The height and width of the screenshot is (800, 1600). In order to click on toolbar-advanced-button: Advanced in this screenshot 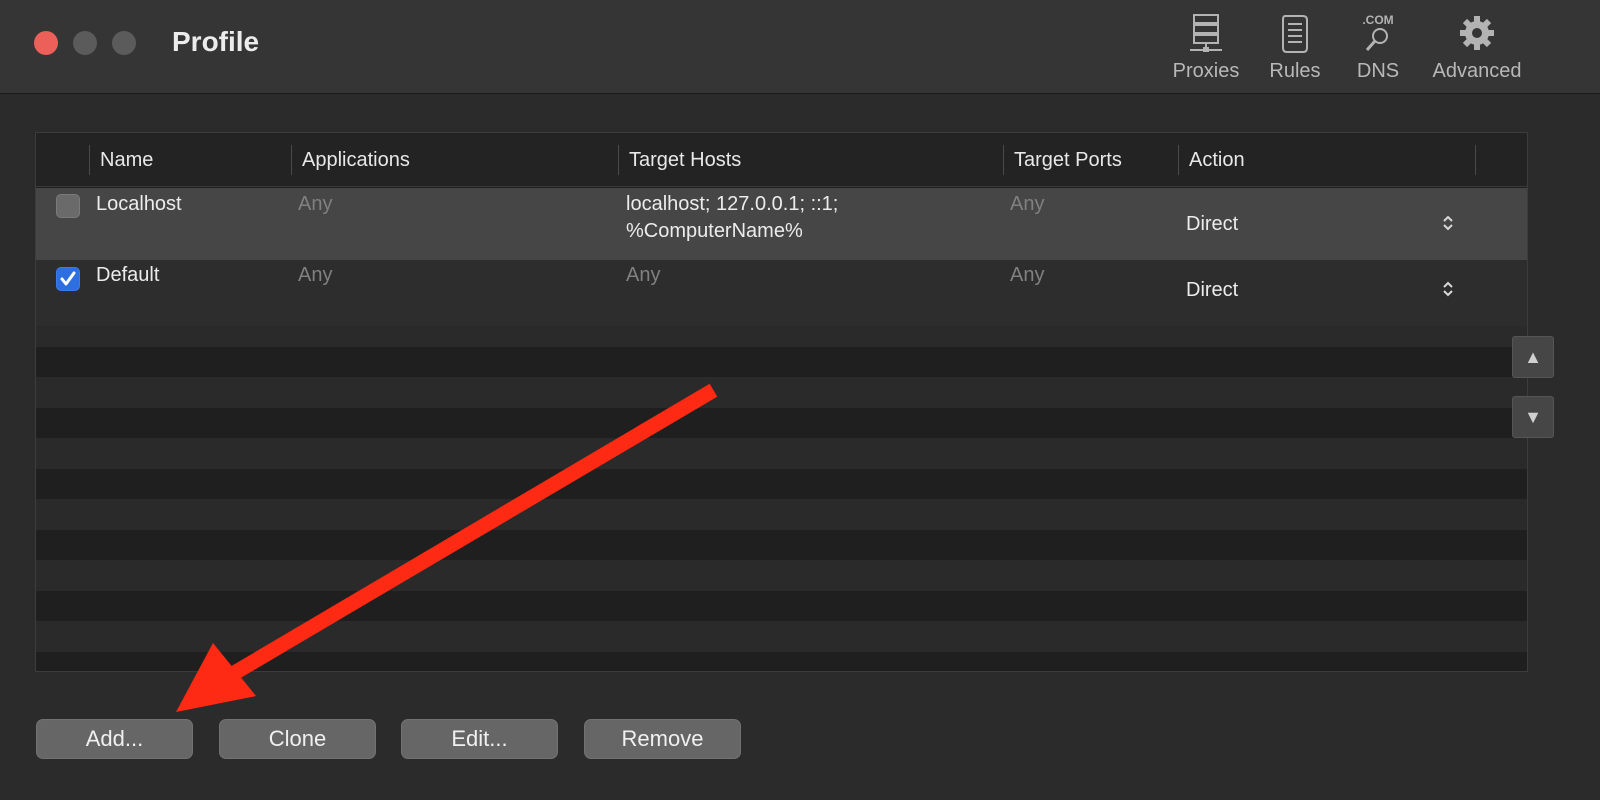, I will do `click(1477, 50)`.